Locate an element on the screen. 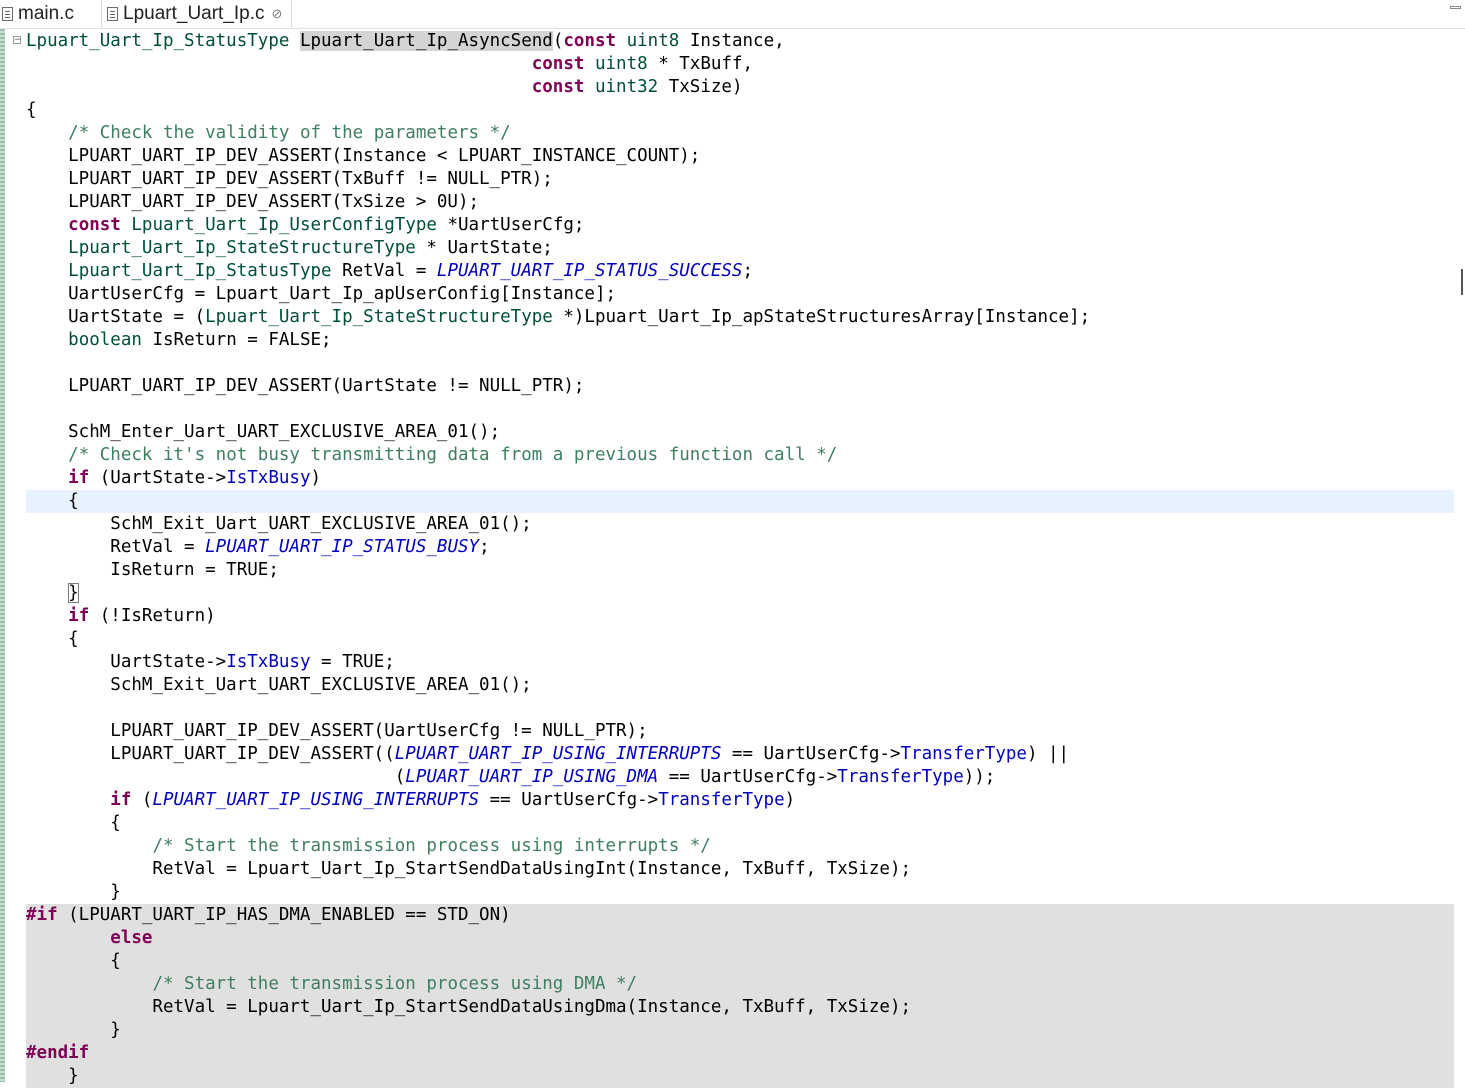 Image resolution: width=1465 pixels, height=1088 pixels. tab-lpuart-uart-ip-c: Lpuart_Uart_Ip.c ⊘ is located at coordinates (196, 14).